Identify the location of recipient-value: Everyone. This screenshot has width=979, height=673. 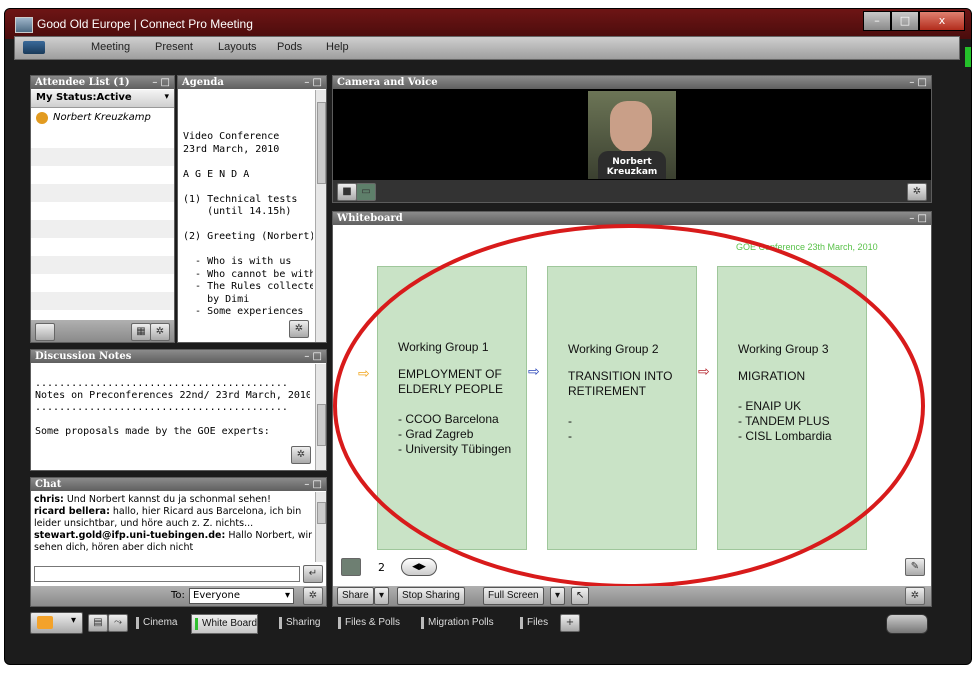
(217, 595).